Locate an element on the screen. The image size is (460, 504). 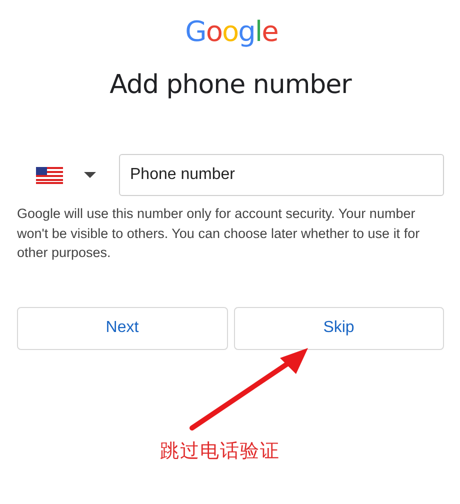
action-button: Skip is located at coordinates (339, 328).